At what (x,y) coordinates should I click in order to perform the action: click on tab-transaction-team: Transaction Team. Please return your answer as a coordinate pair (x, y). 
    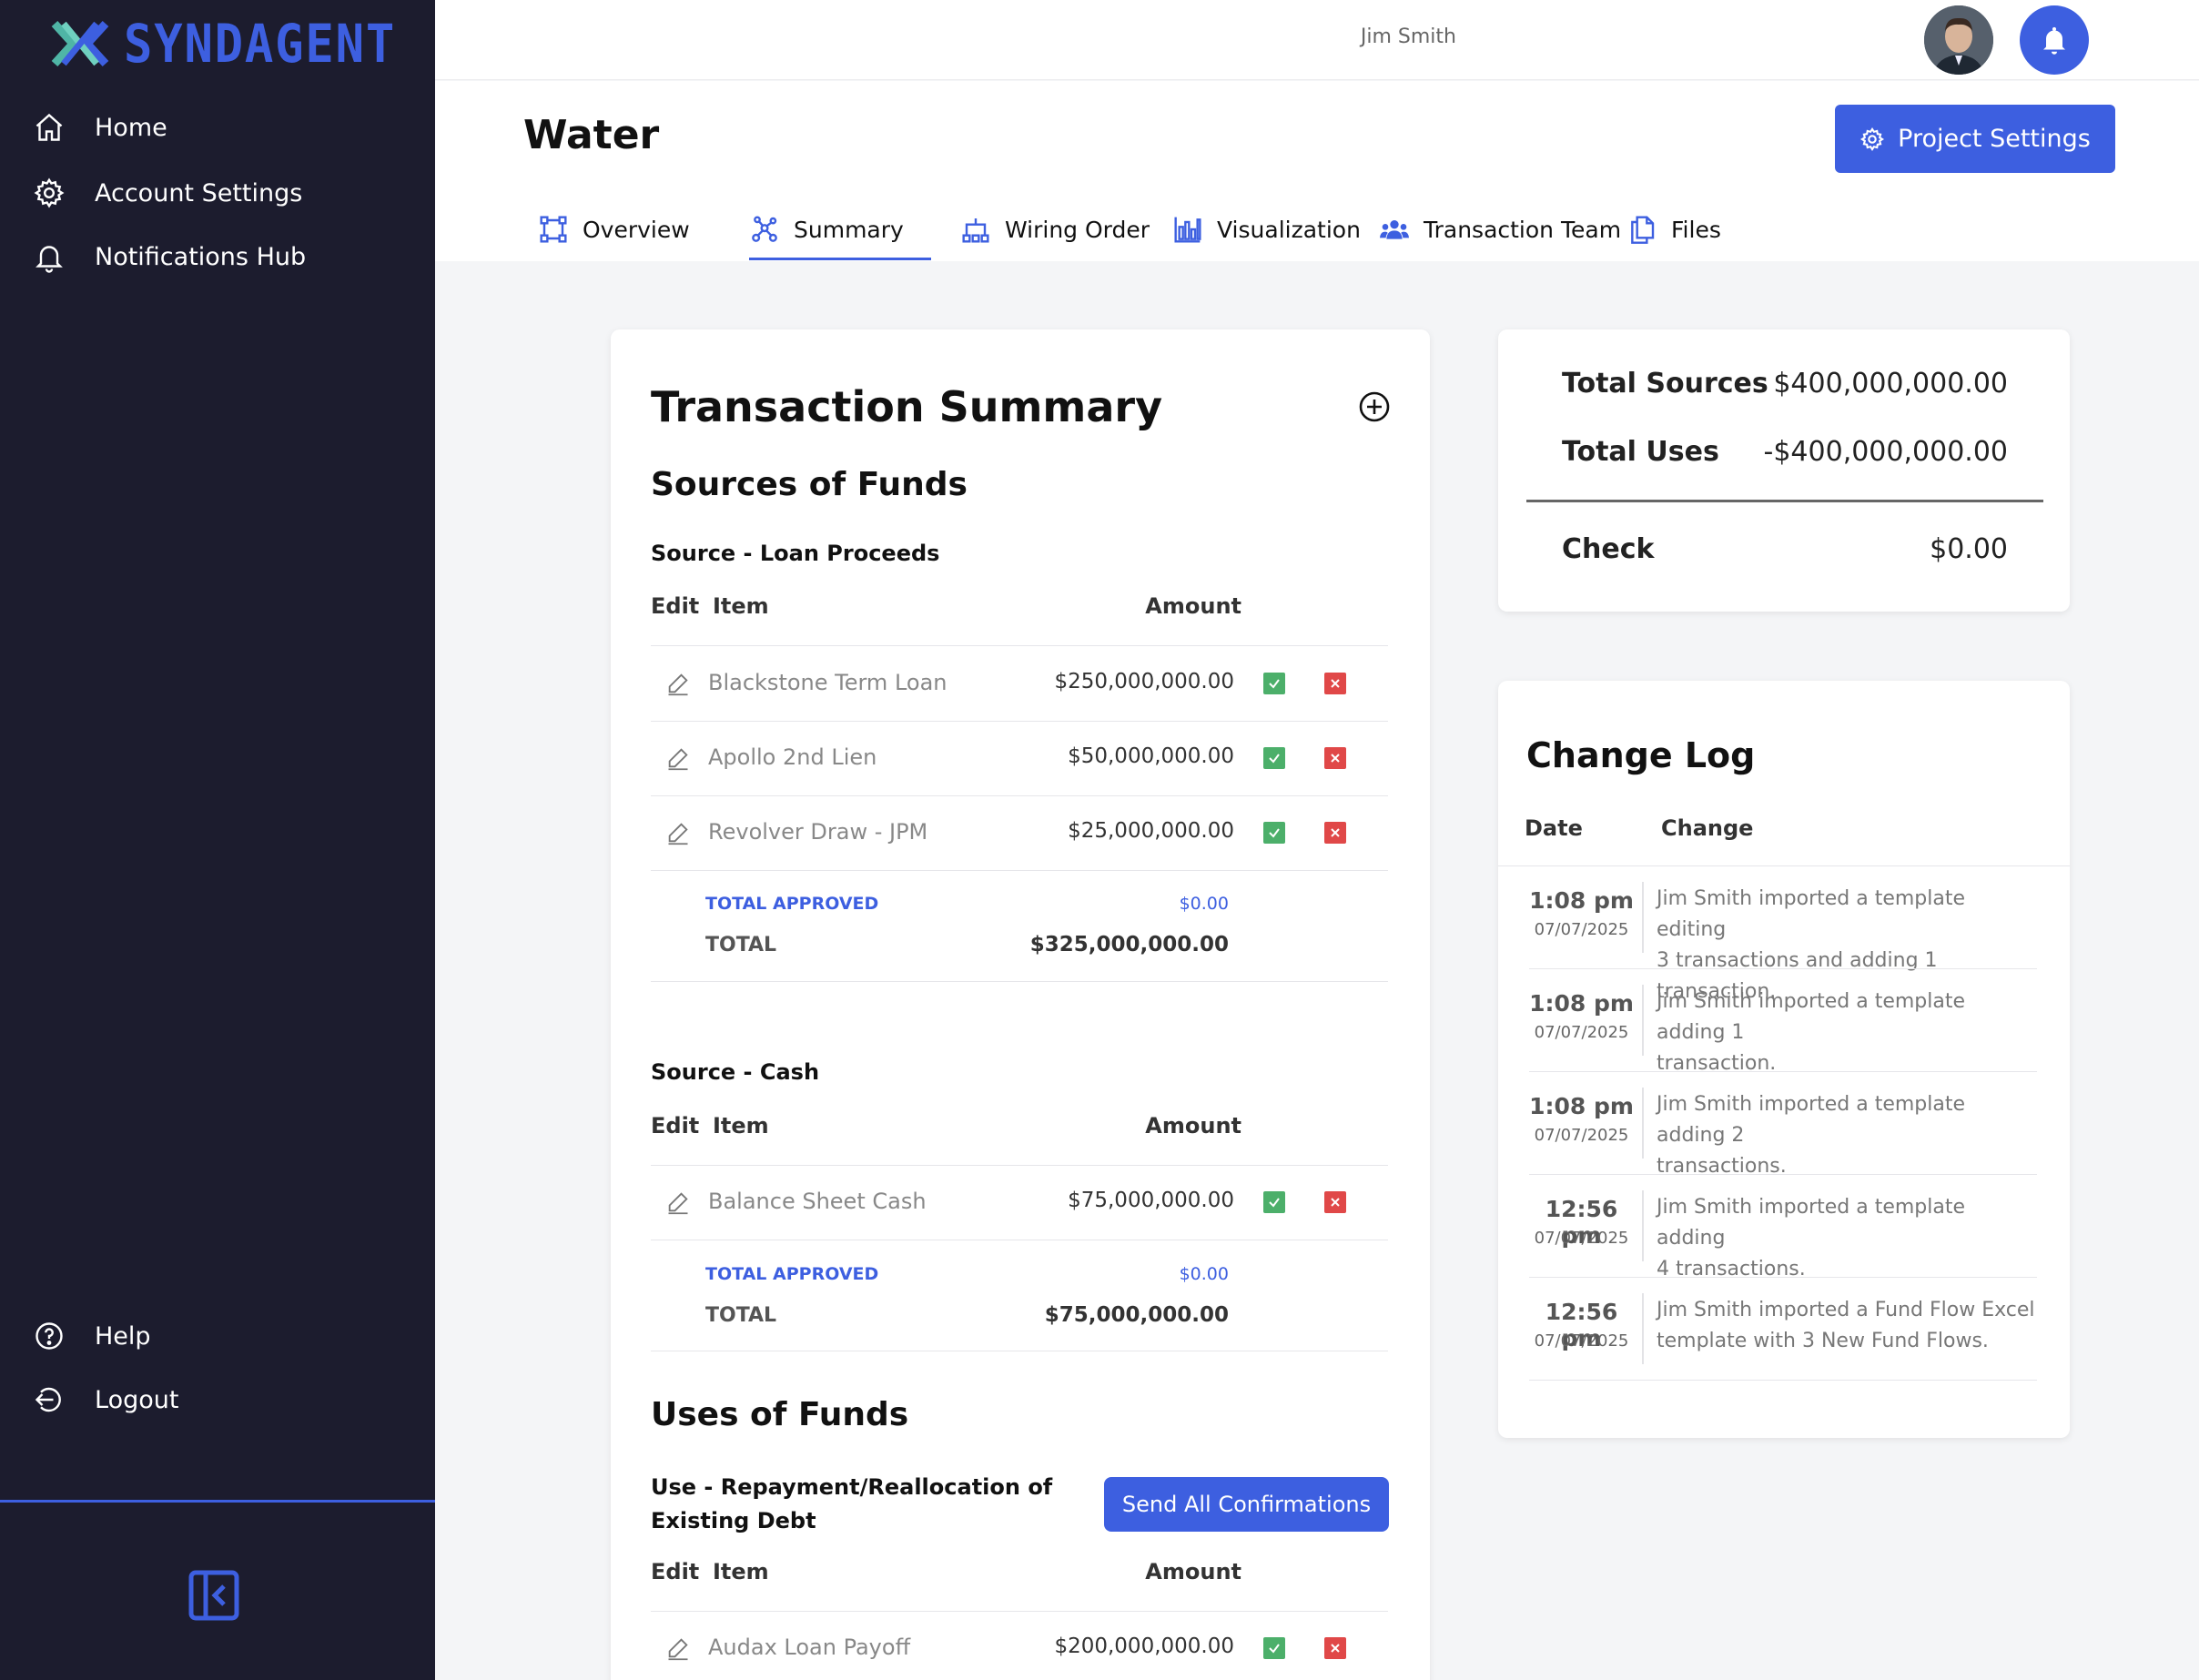
    Looking at the image, I should click on (1501, 229).